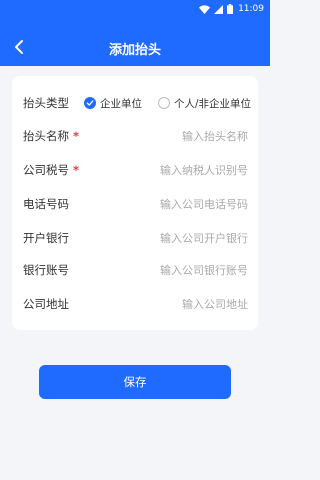 Image resolution: width=320 pixels, height=480 pixels. I want to click on radio-individual: 个人/非企业单位, so click(204, 103).